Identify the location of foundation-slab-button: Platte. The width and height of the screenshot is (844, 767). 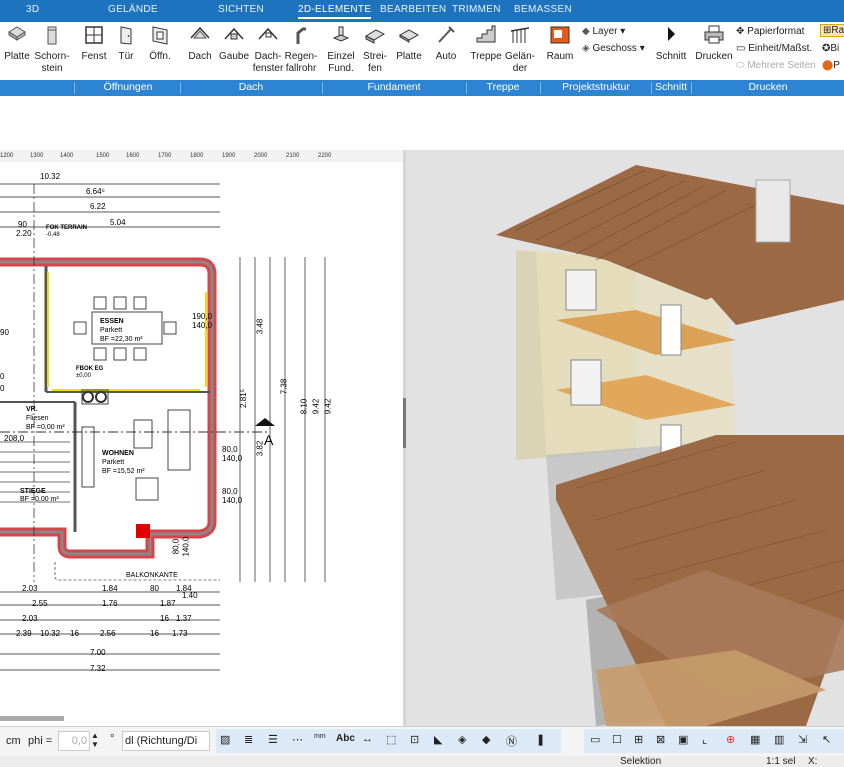
(409, 52).